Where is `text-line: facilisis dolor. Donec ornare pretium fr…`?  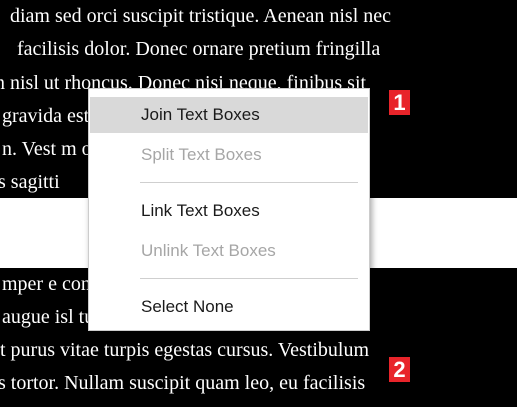 text-line: facilisis dolor. Donec ornare pretium fr… is located at coordinates (199, 49).